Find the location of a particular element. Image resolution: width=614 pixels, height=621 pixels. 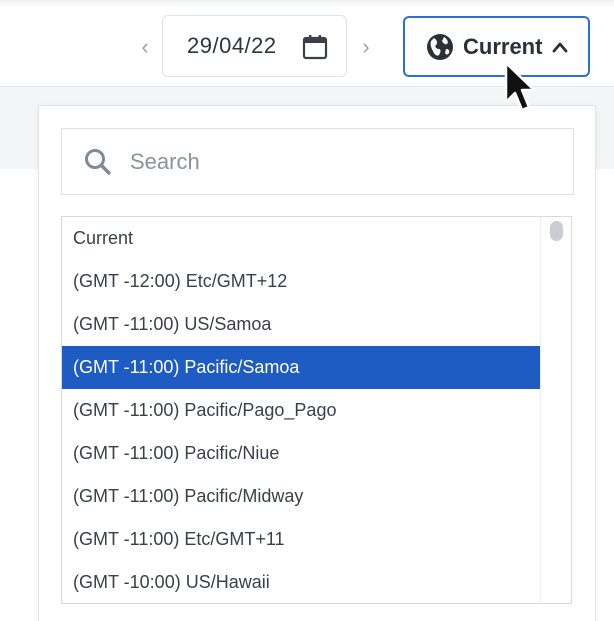

timezone-option: (GMT -11:00) Etc/GMT+11 is located at coordinates (302, 539).